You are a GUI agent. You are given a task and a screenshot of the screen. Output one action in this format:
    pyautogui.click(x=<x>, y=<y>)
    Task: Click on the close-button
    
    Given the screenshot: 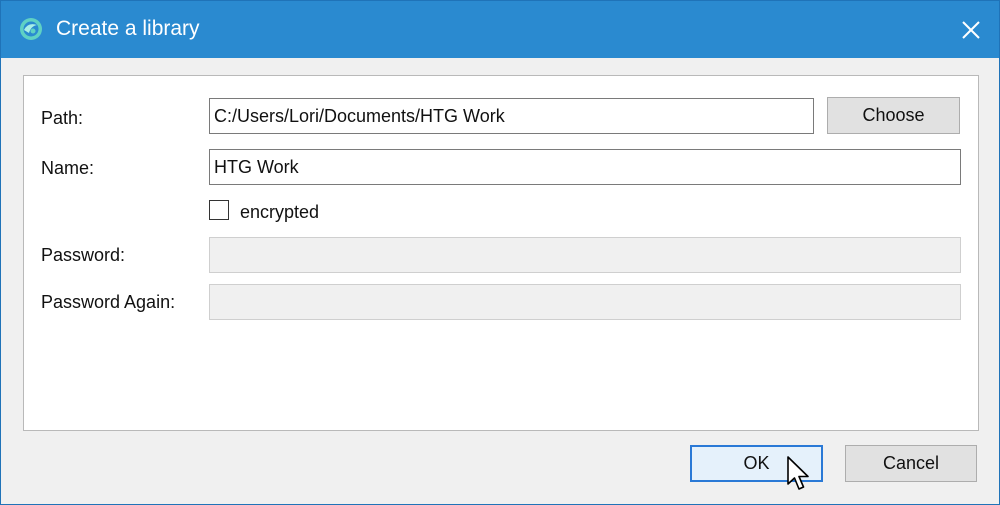 What is the action you would take?
    pyautogui.click(x=971, y=29)
    